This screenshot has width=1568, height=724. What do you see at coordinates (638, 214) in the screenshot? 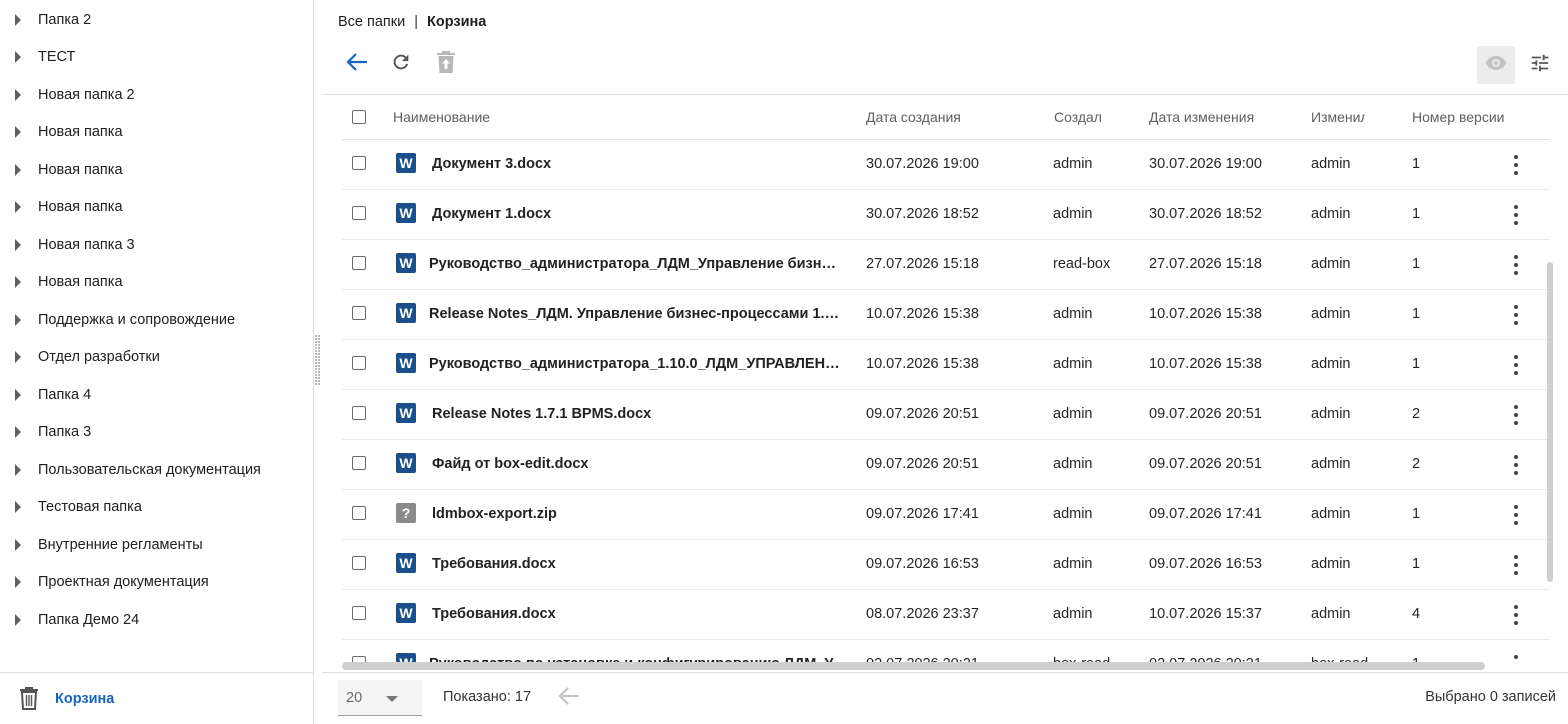
I see `file-name: Документ 1.docx` at bounding box center [638, 214].